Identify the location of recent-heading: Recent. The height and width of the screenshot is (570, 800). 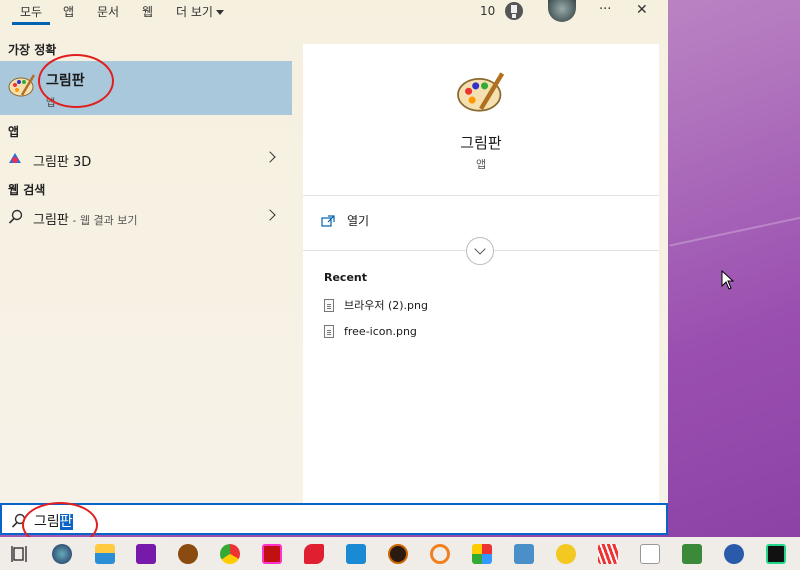
(346, 277).